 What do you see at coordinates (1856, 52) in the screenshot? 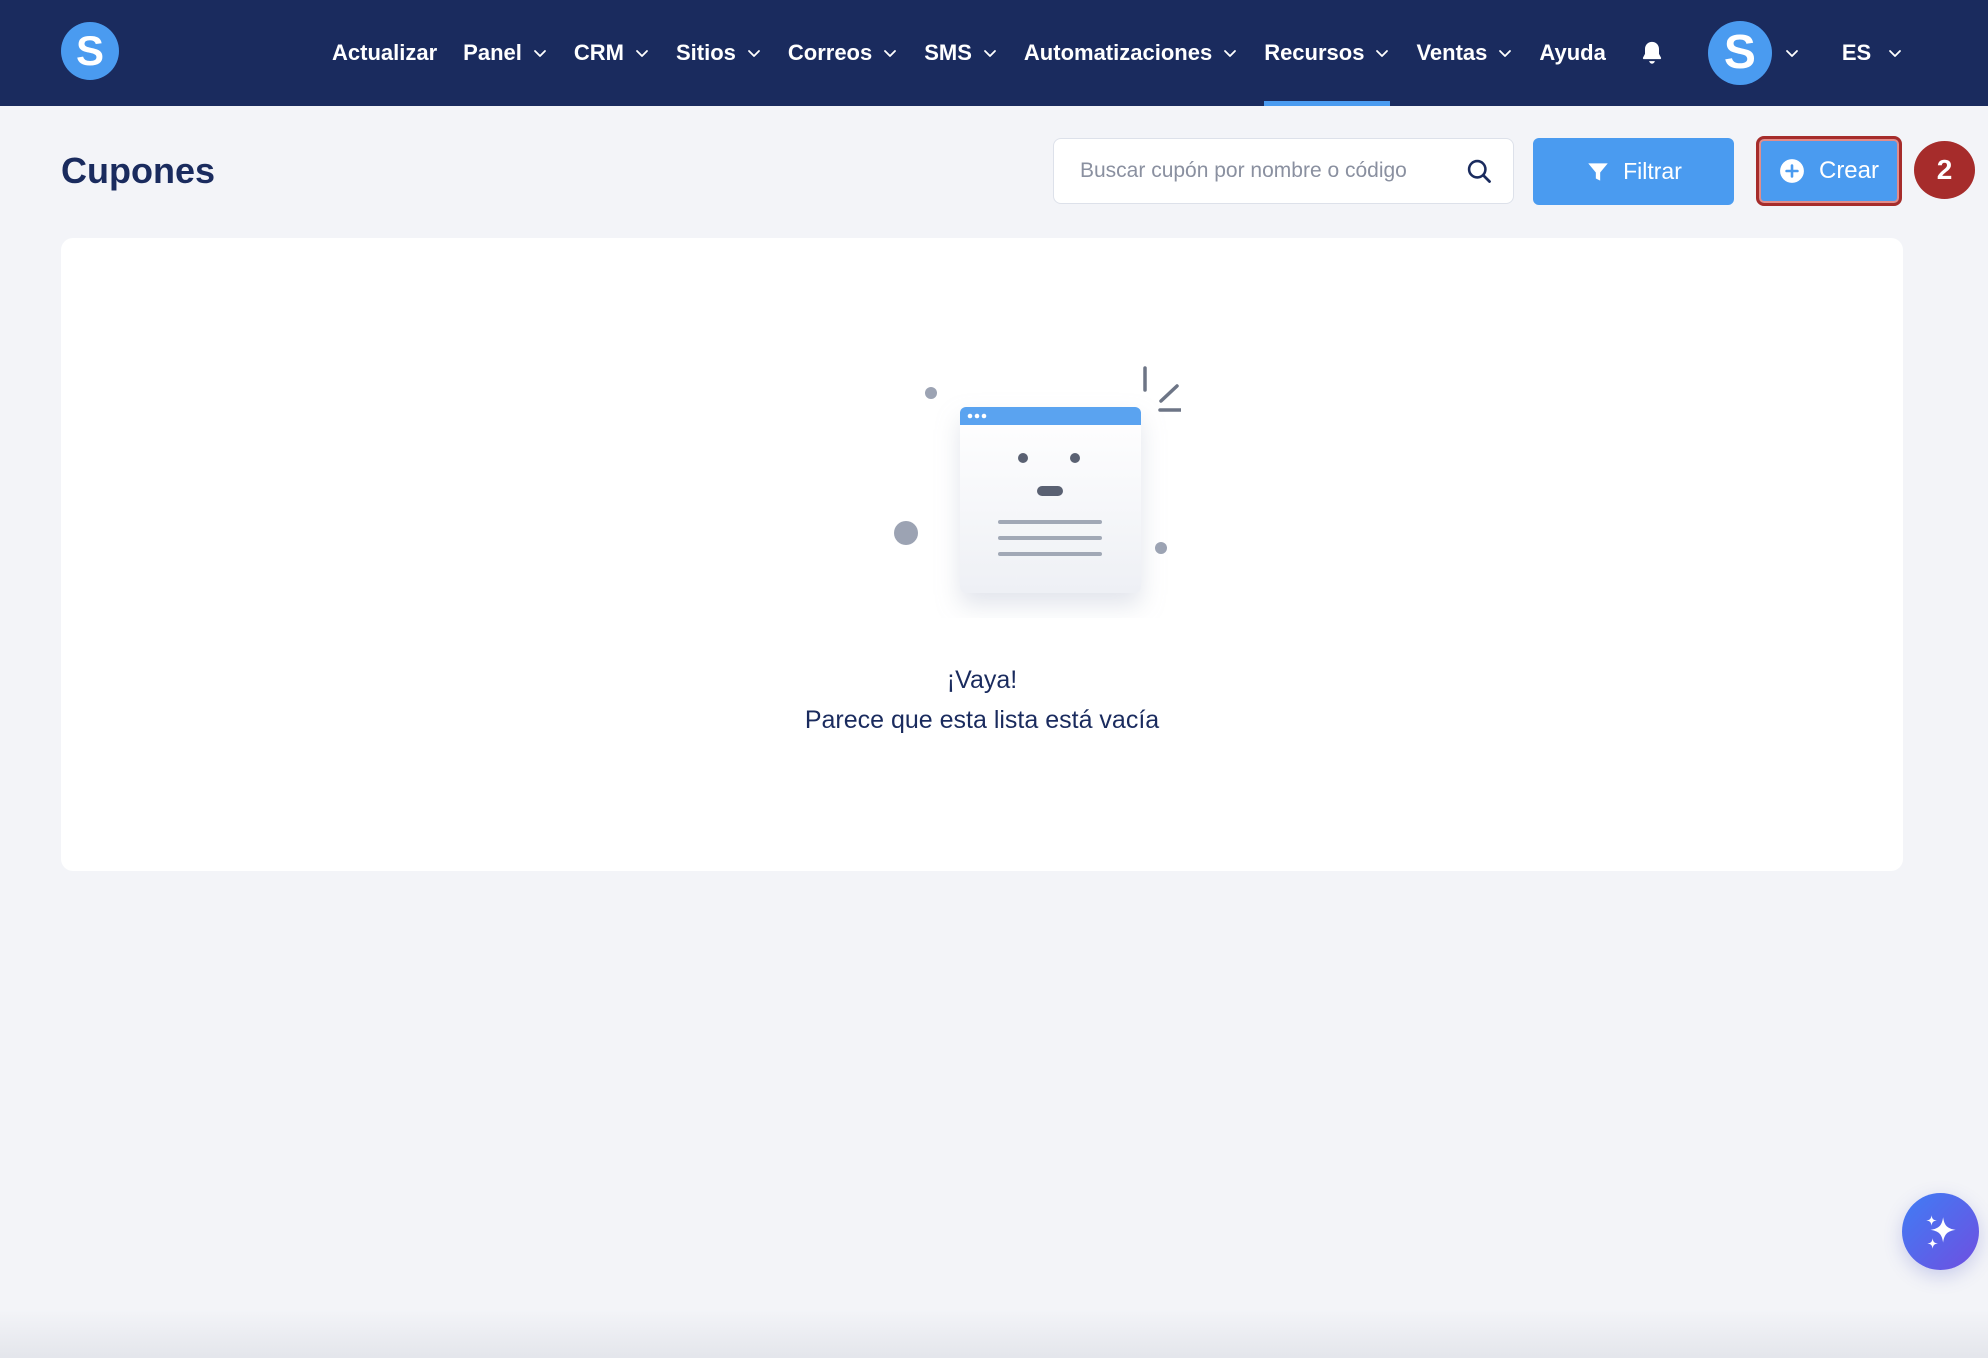
I see `language-label: ES` at bounding box center [1856, 52].